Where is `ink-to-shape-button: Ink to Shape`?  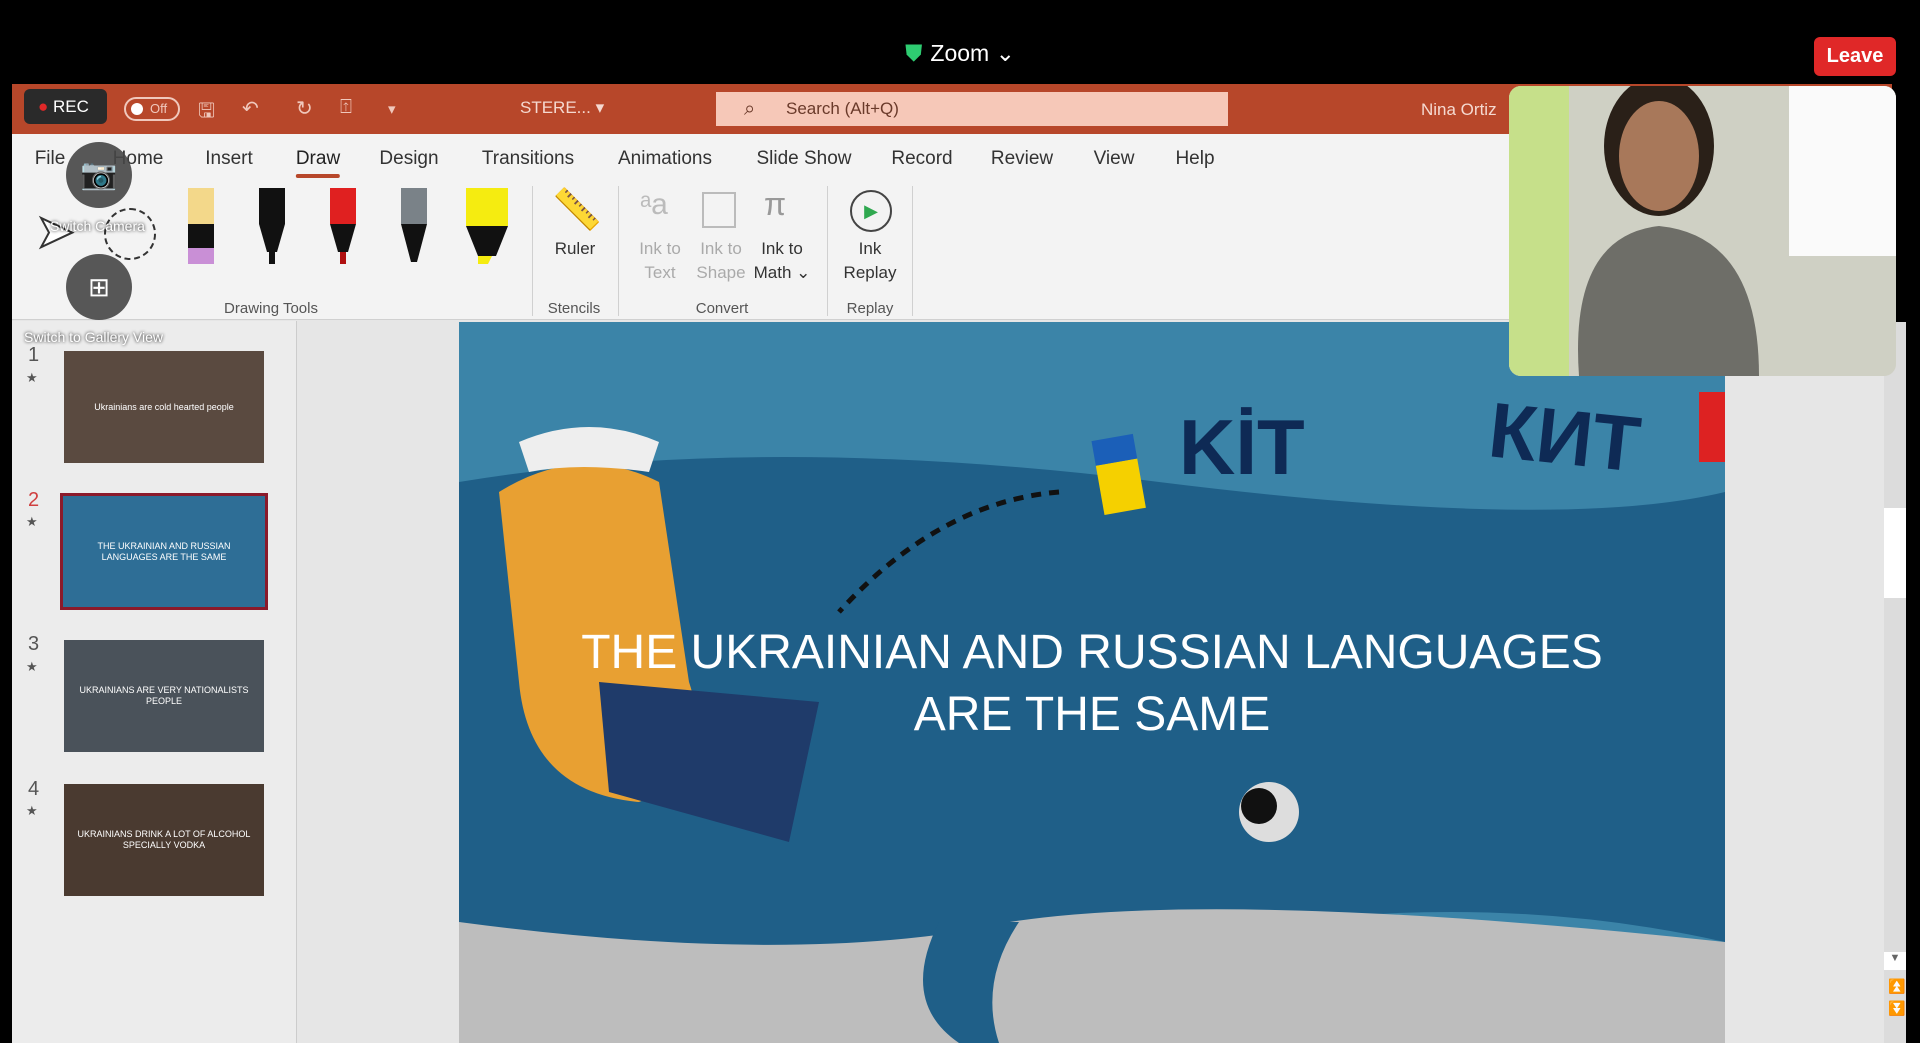 ink-to-shape-button: Ink to Shape is located at coordinates (720, 261).